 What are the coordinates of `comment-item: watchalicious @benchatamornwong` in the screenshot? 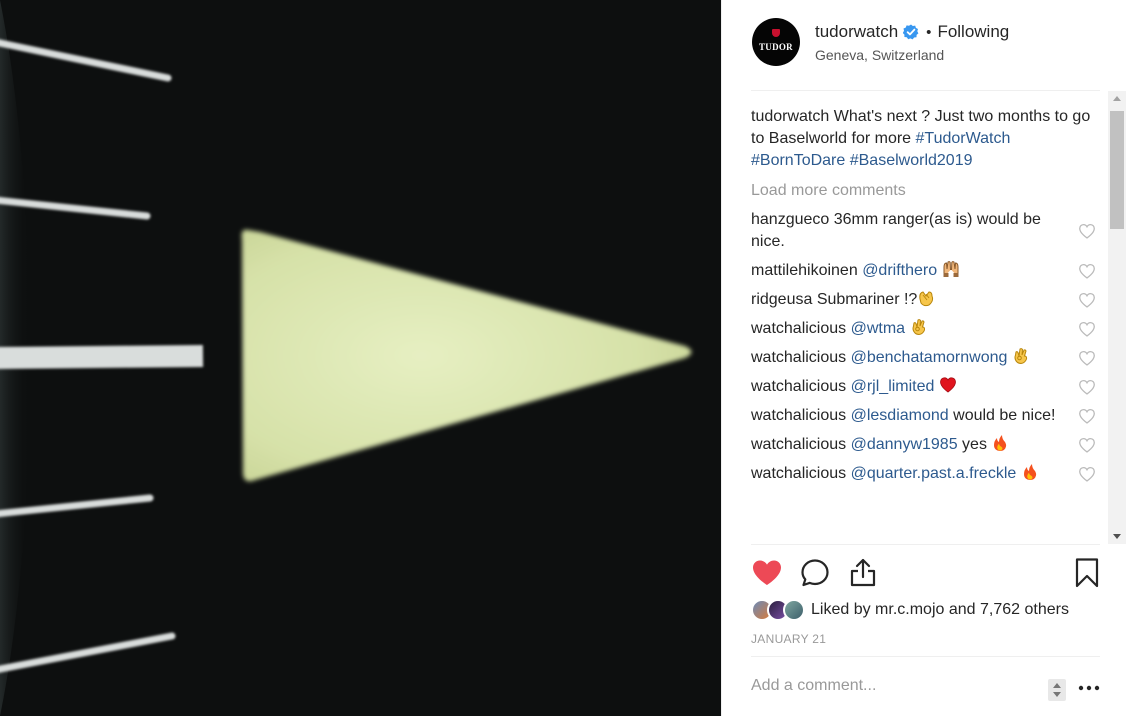 It's located at (925, 358).